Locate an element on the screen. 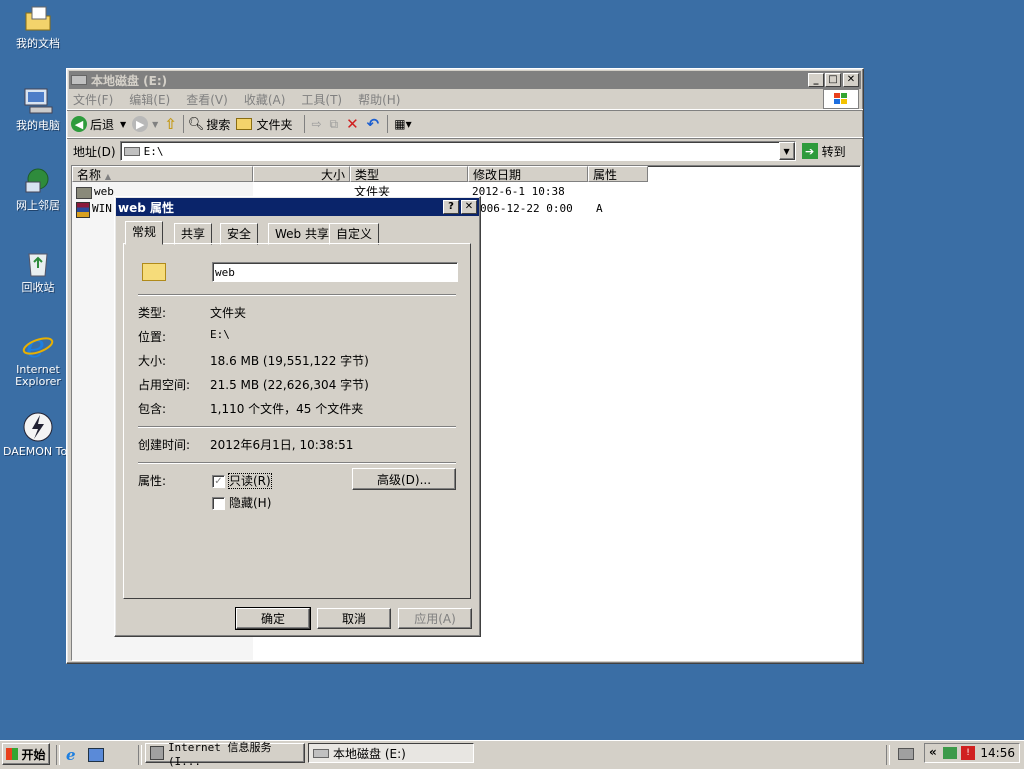 The width and height of the screenshot is (1024, 769). undo-icon: ↶ is located at coordinates (373, 124).